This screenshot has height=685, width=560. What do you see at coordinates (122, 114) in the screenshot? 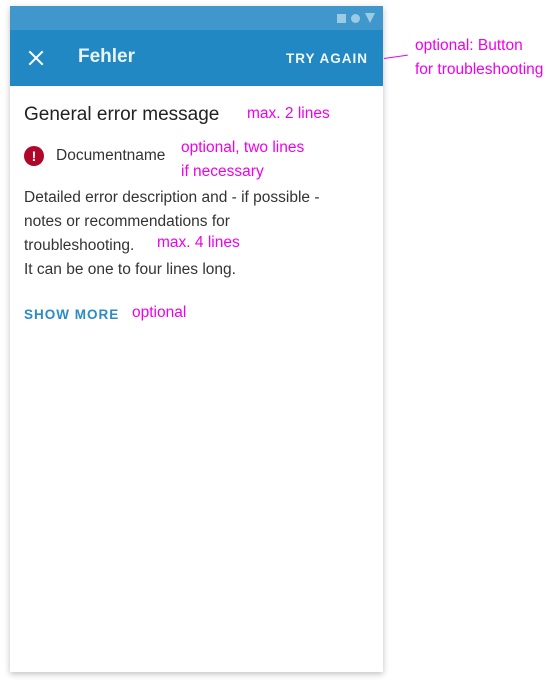
I see `error-headline: General error message` at bounding box center [122, 114].